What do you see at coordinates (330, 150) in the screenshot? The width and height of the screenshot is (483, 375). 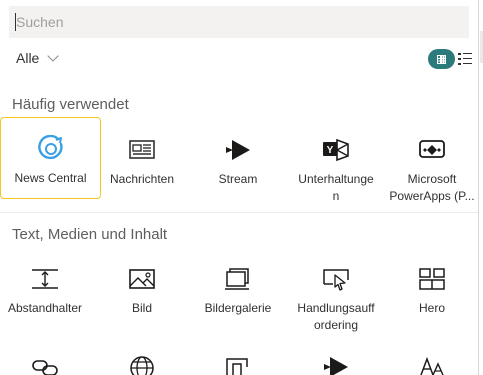 I see `svg-text: Y` at bounding box center [330, 150].